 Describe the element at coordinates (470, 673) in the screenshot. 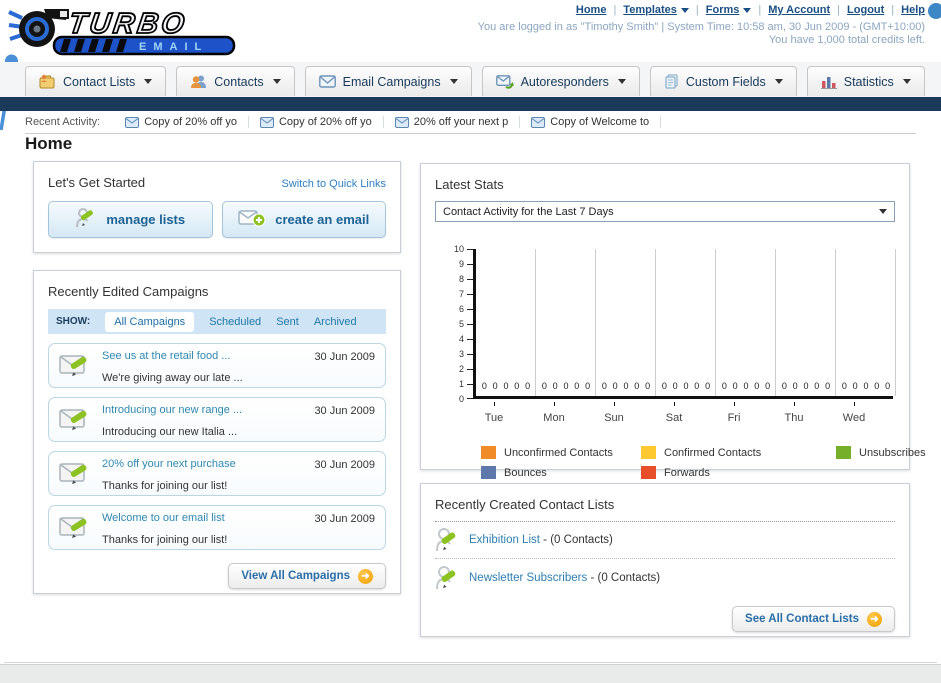

I see `footer-strip` at that location.